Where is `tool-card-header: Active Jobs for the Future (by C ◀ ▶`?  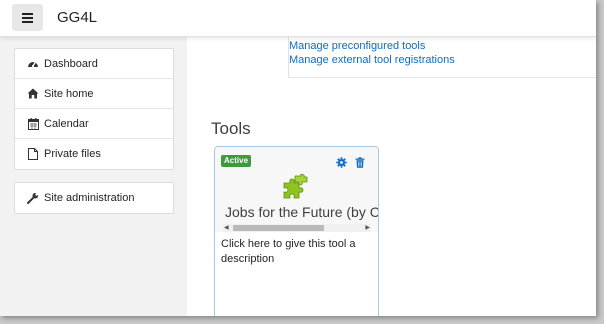 tool-card-header: Active Jobs for the Future (by C ◀ ▶ is located at coordinates (296, 189).